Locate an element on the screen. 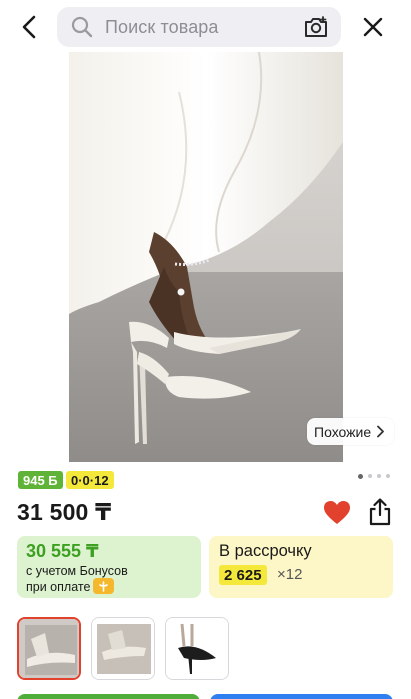  thumbnail-strip is located at coordinates (123, 648).